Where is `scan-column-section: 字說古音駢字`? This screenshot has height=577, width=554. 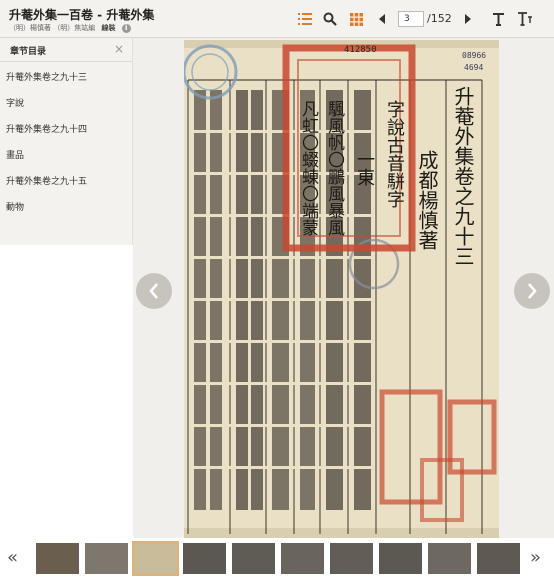 scan-column-section: 字說古音駢字 is located at coordinates (394, 154).